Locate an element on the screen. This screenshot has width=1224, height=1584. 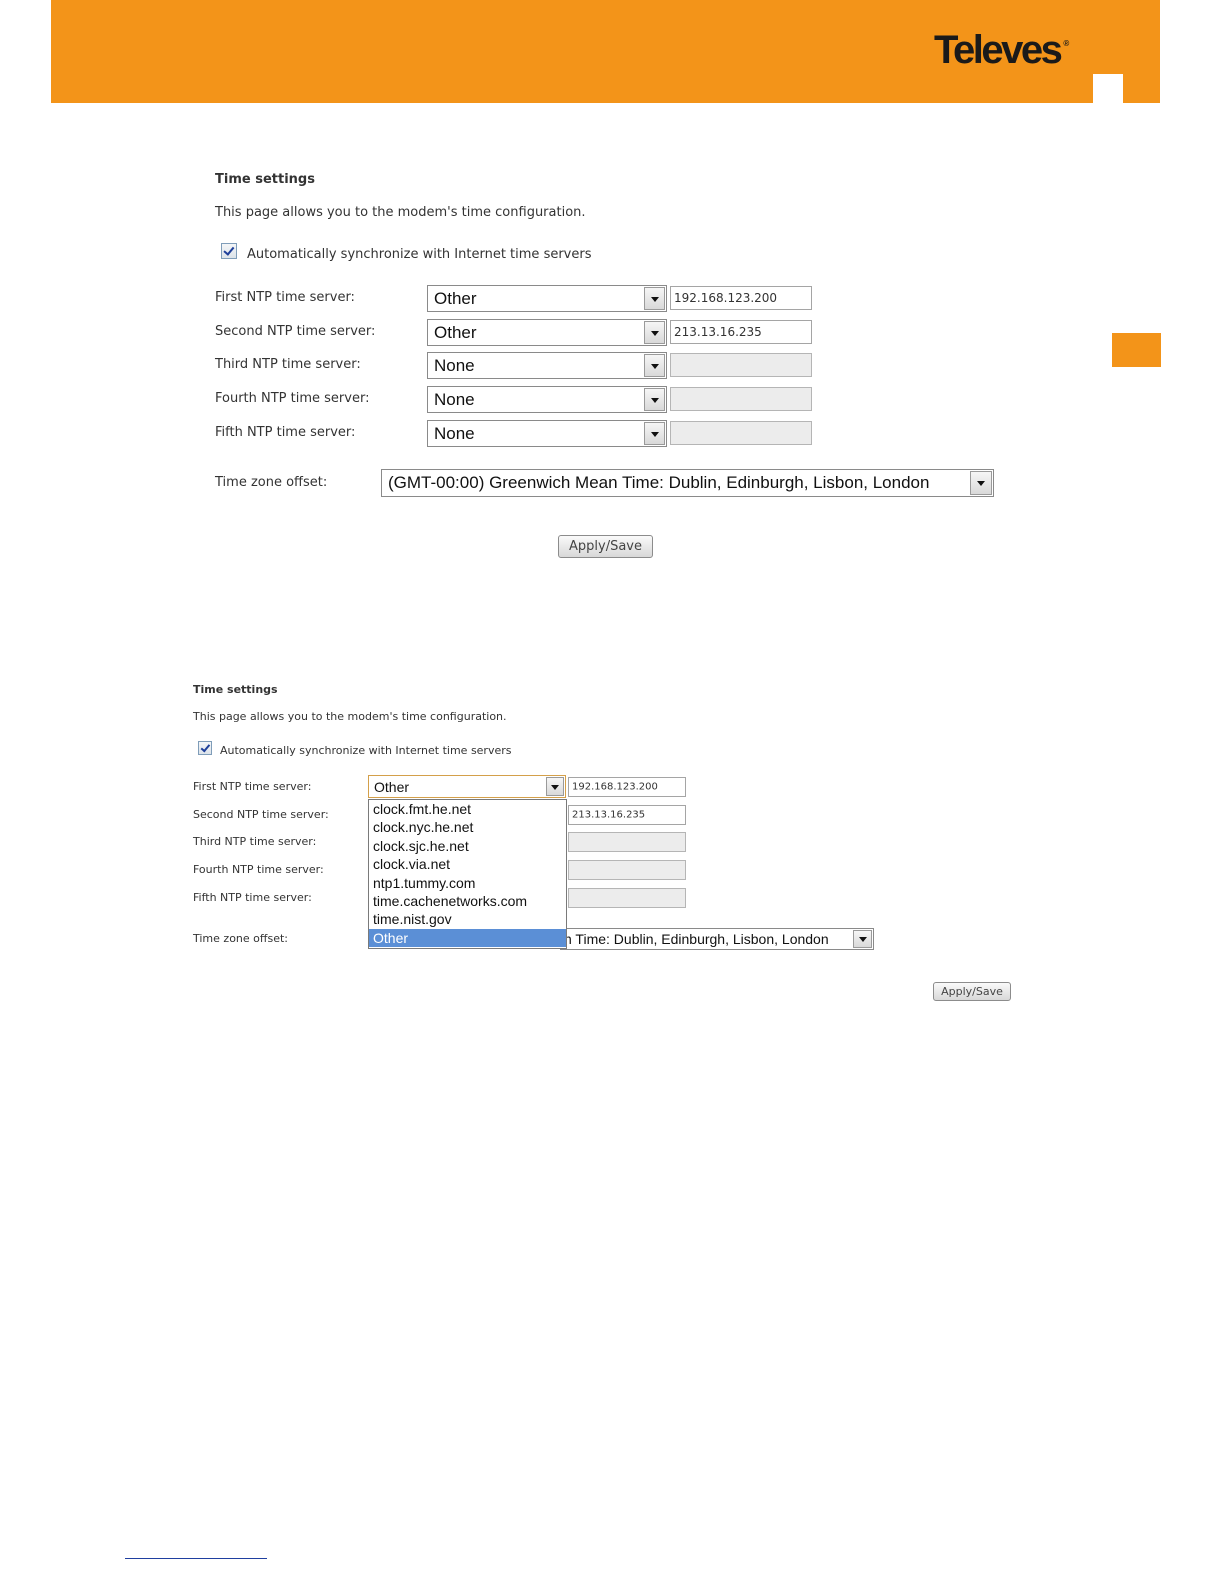
dropdown-option: clock.via.net is located at coordinates (467, 864).